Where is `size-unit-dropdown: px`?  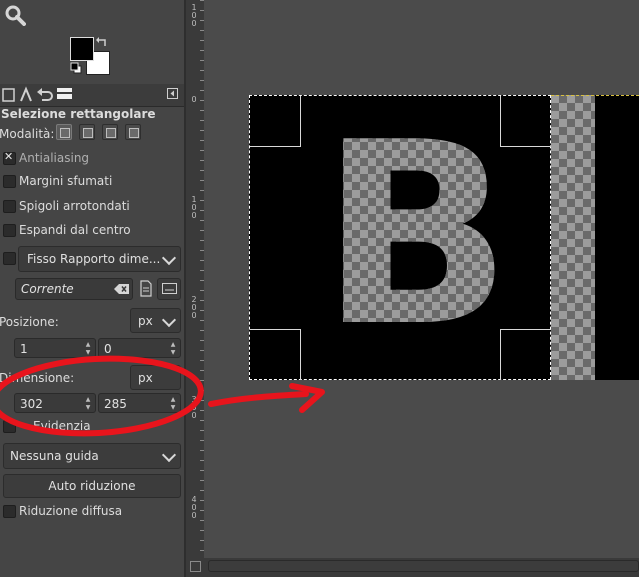 size-unit-dropdown: px is located at coordinates (155, 377).